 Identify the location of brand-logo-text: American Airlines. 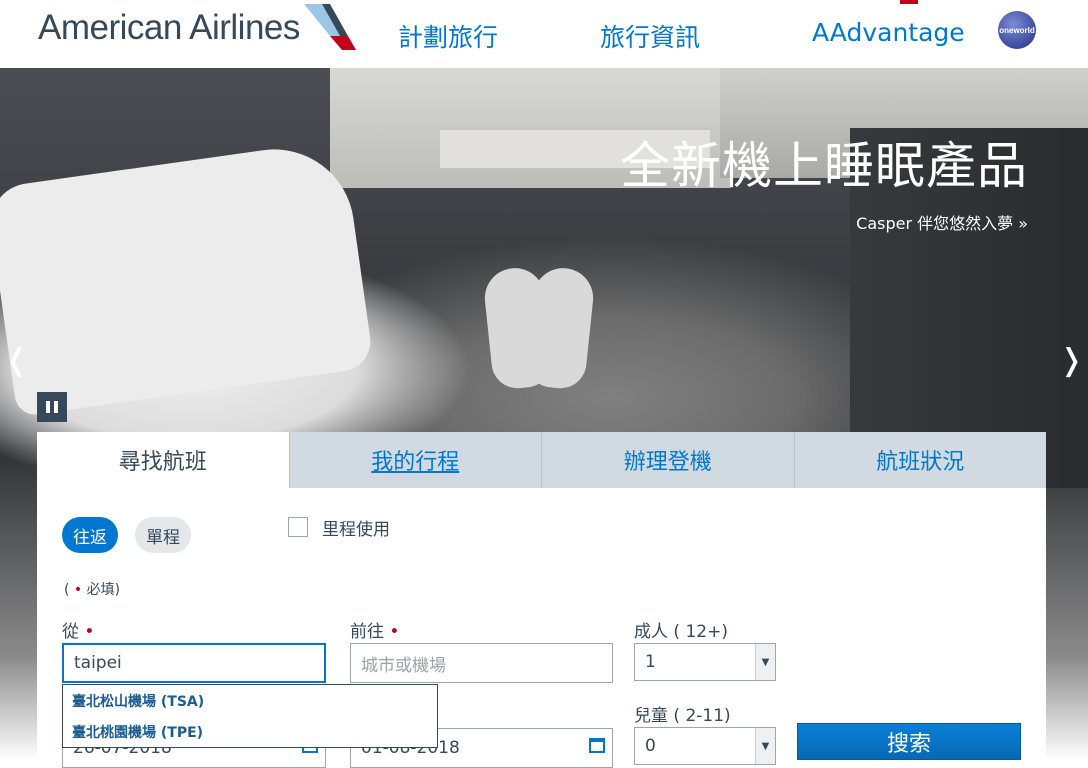
(169, 28).